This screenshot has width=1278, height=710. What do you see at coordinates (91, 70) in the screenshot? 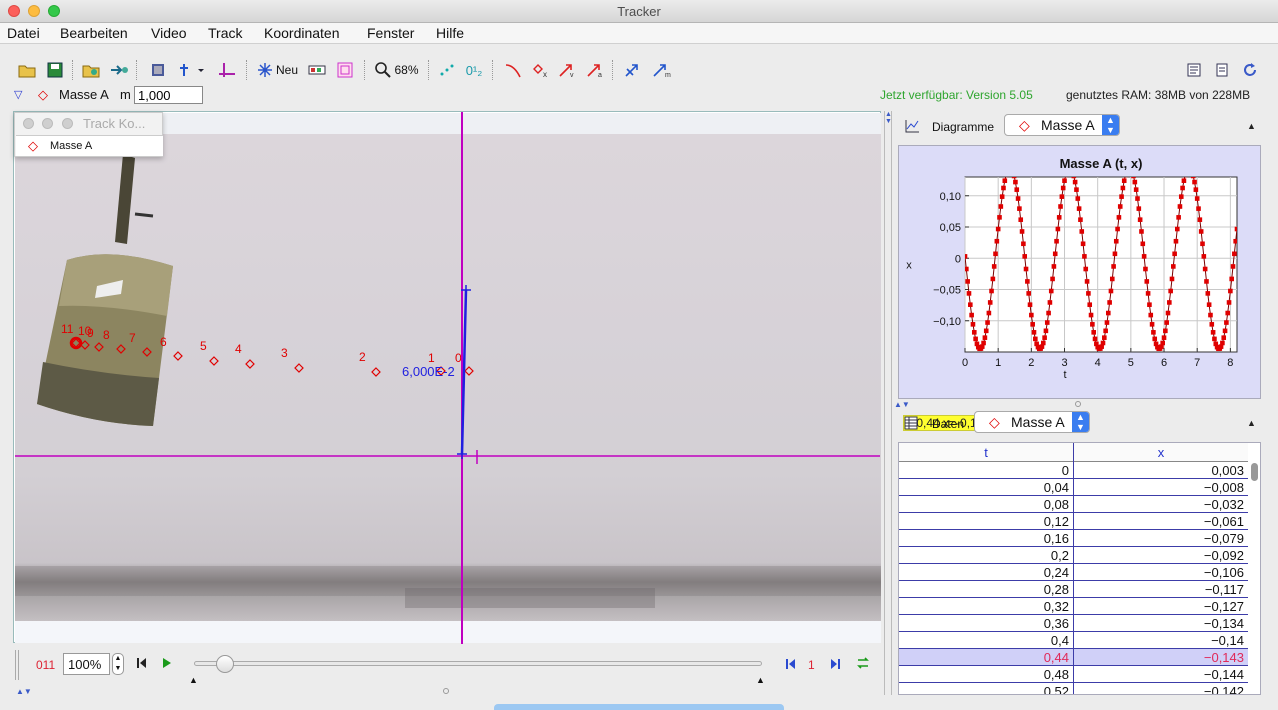
I see `open-video-icon` at bounding box center [91, 70].